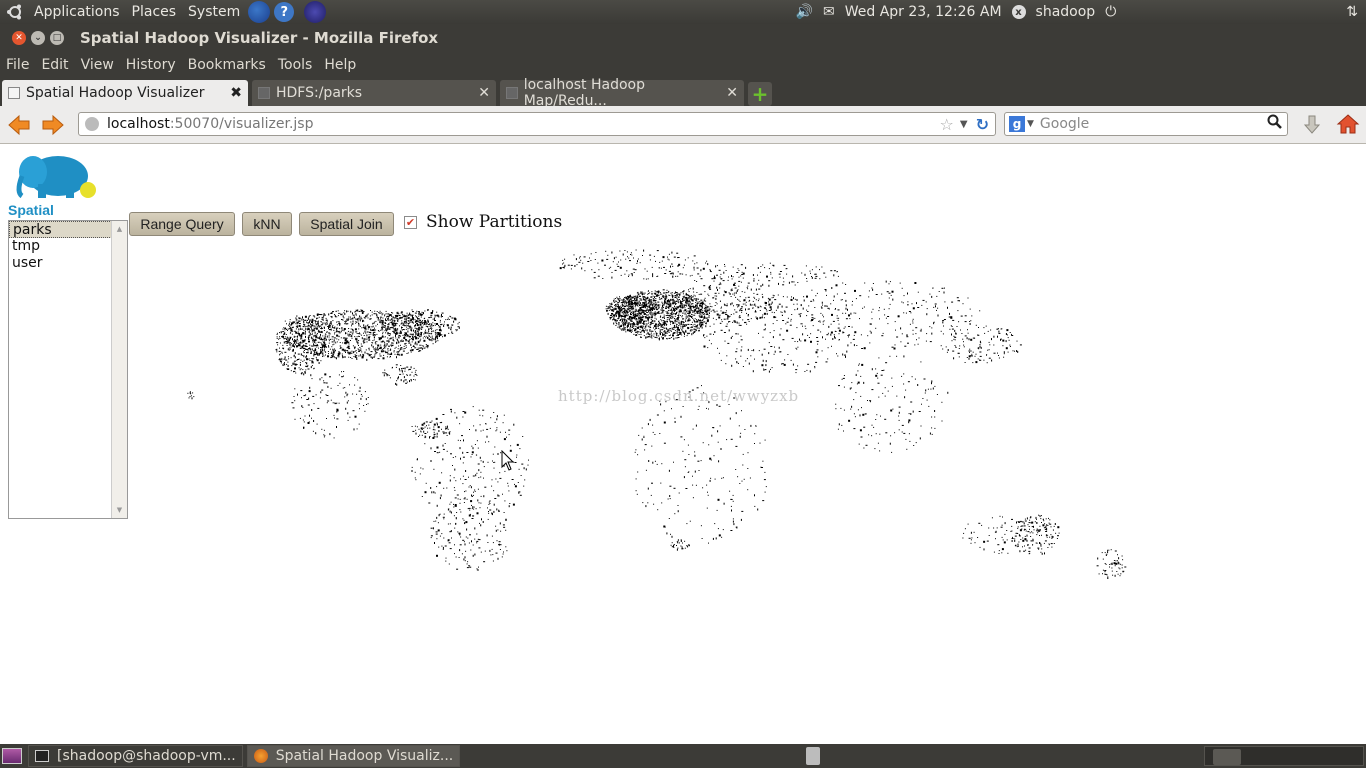 The height and width of the screenshot is (768, 1366). Describe the element at coordinates (284, 12) in the screenshot. I see `help-icon: ?` at that location.